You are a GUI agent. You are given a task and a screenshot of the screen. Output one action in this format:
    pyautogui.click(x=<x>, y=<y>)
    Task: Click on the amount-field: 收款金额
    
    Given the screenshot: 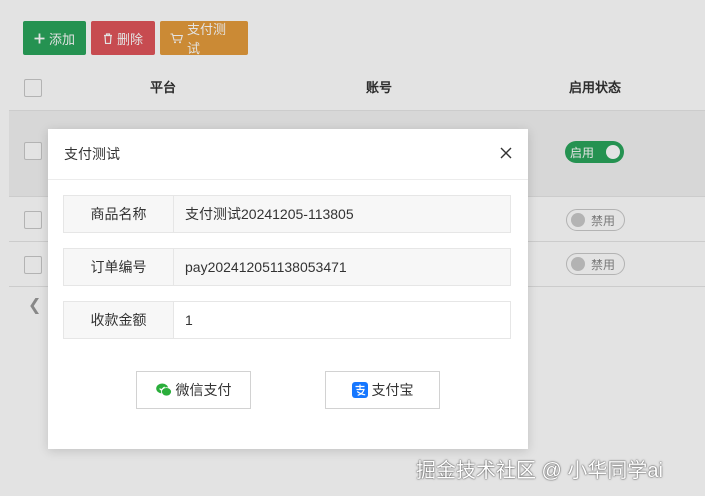 What is the action you would take?
    pyautogui.click(x=287, y=320)
    